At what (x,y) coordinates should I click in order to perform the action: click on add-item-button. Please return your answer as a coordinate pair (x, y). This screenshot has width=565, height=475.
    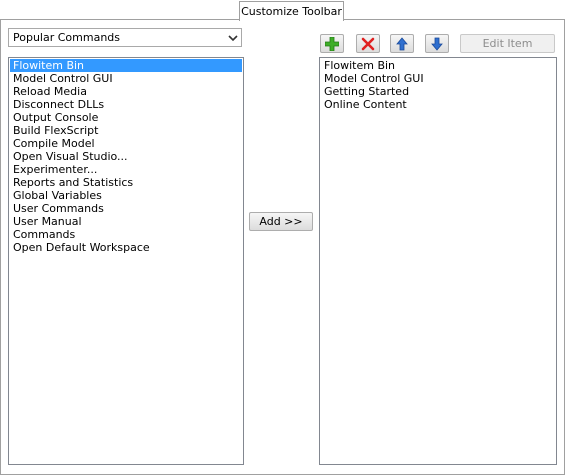
    Looking at the image, I should click on (332, 43).